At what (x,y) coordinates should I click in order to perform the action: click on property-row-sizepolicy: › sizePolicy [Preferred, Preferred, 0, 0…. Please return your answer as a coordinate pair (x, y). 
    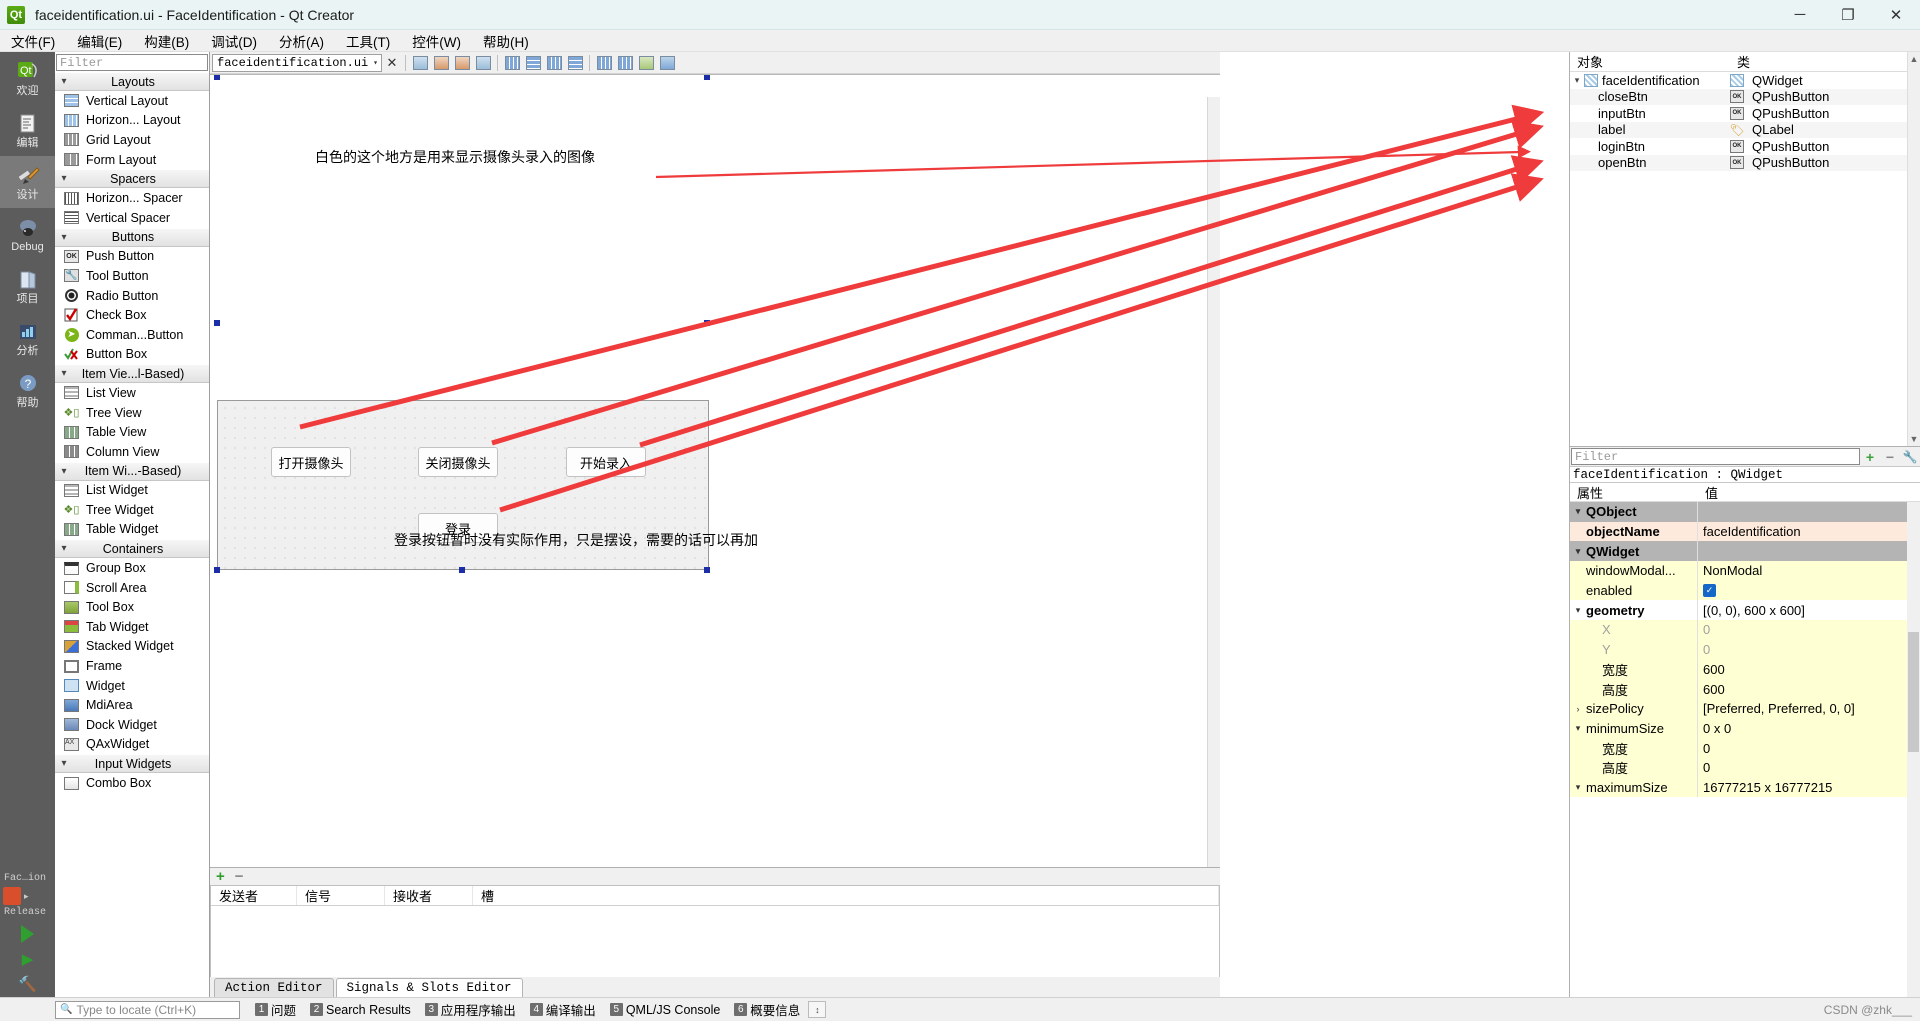
    Looking at the image, I should click on (1745, 708).